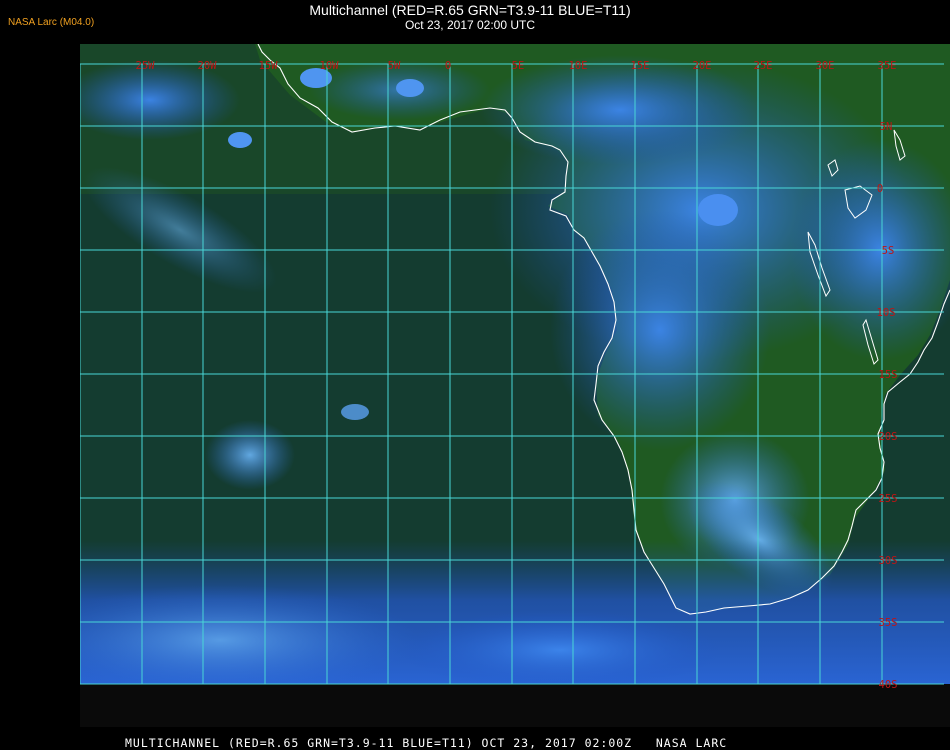  What do you see at coordinates (470, 25) in the screenshot?
I see `image-timestamp: Oct 23, 2017 02:00 UTC` at bounding box center [470, 25].